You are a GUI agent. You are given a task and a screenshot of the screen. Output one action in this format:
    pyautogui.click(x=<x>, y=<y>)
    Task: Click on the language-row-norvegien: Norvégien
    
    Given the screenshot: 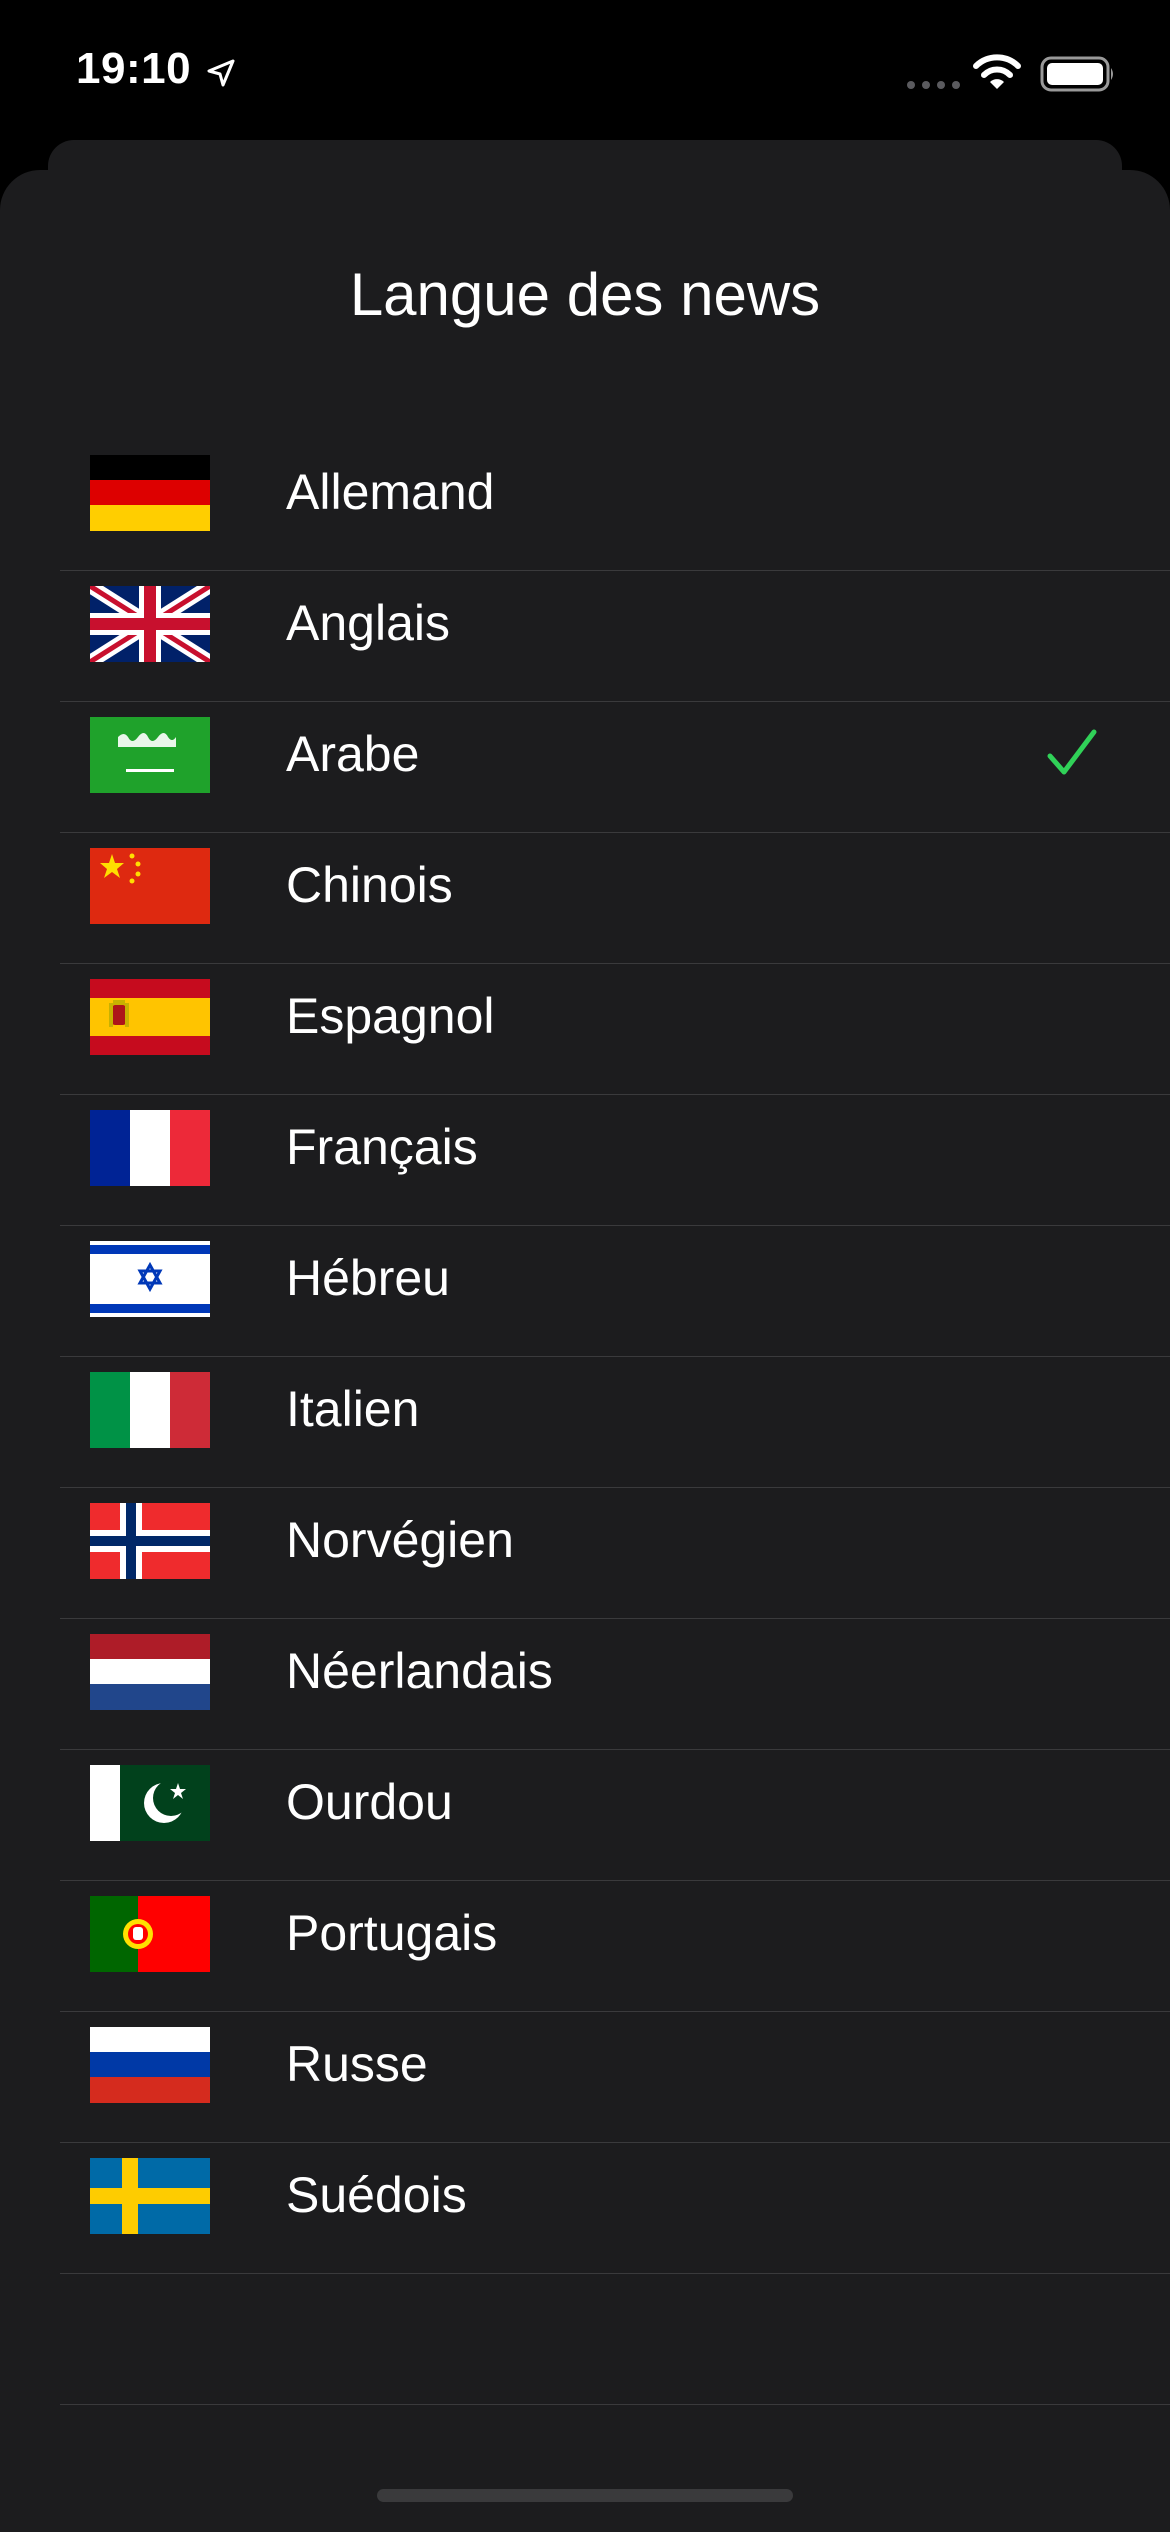 What is the action you would take?
    pyautogui.click(x=615, y=1553)
    